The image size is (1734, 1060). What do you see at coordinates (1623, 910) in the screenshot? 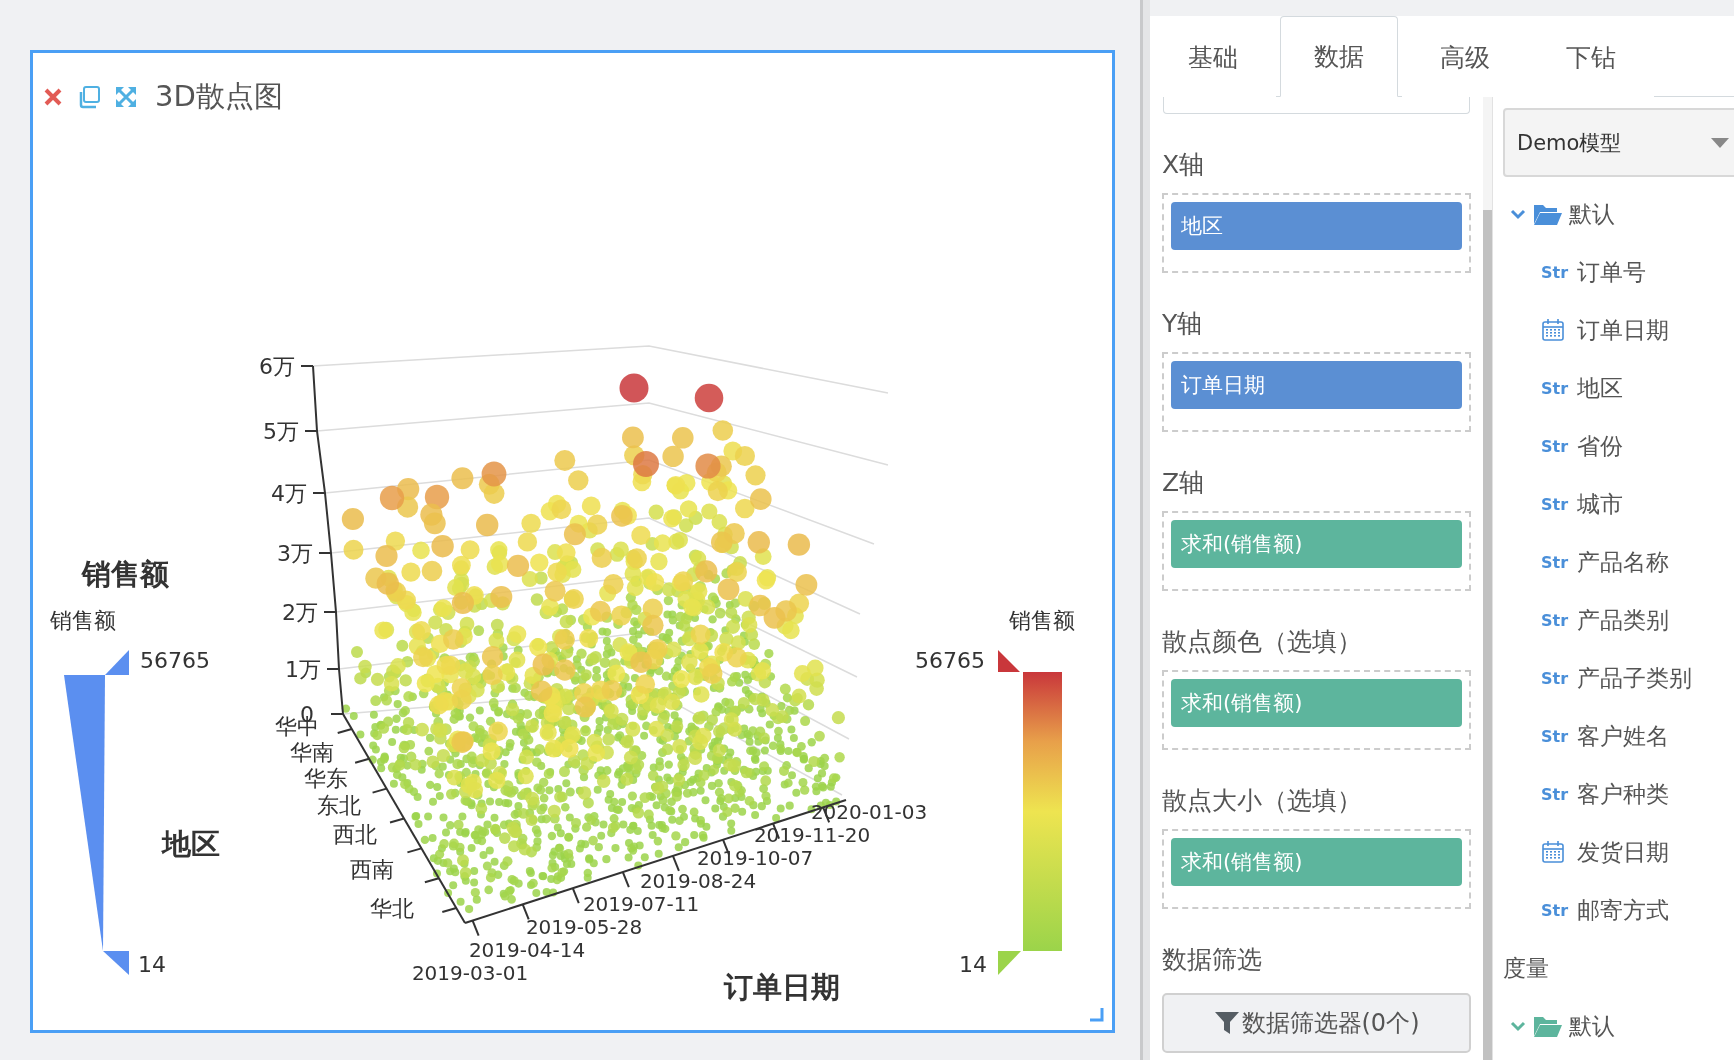
I see `field-item: 邮寄方式` at bounding box center [1623, 910].